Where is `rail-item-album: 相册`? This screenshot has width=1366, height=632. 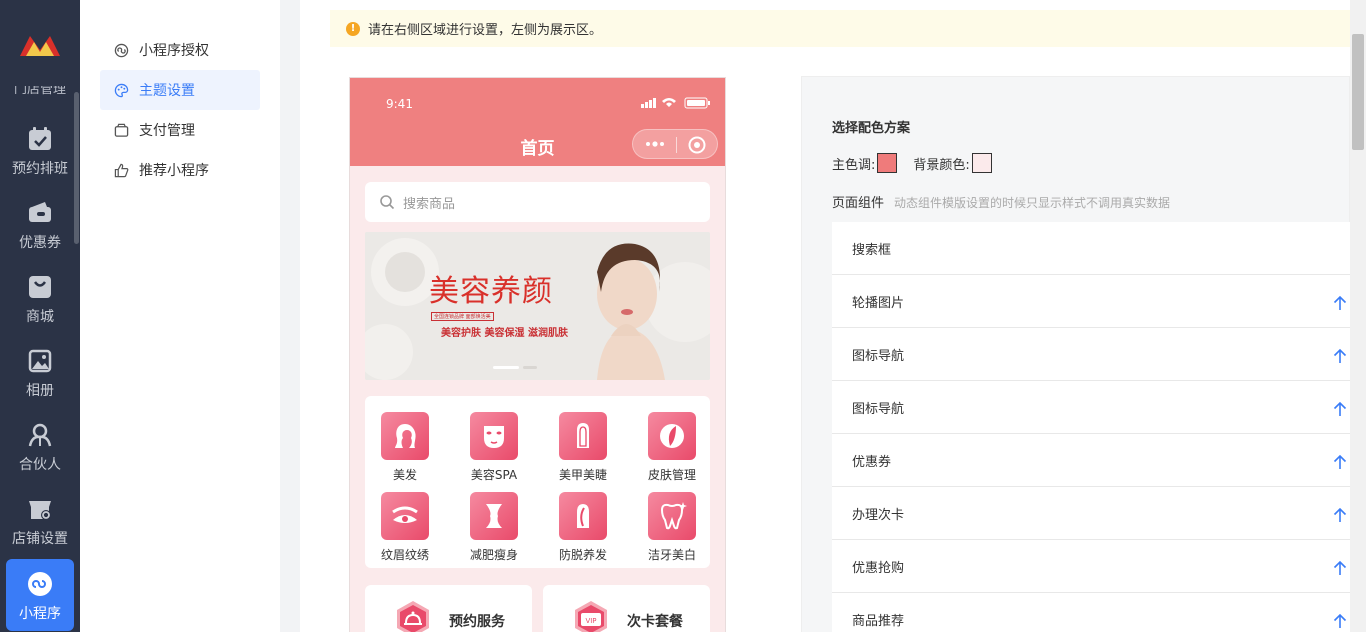 rail-item-album: 相册 is located at coordinates (40, 383).